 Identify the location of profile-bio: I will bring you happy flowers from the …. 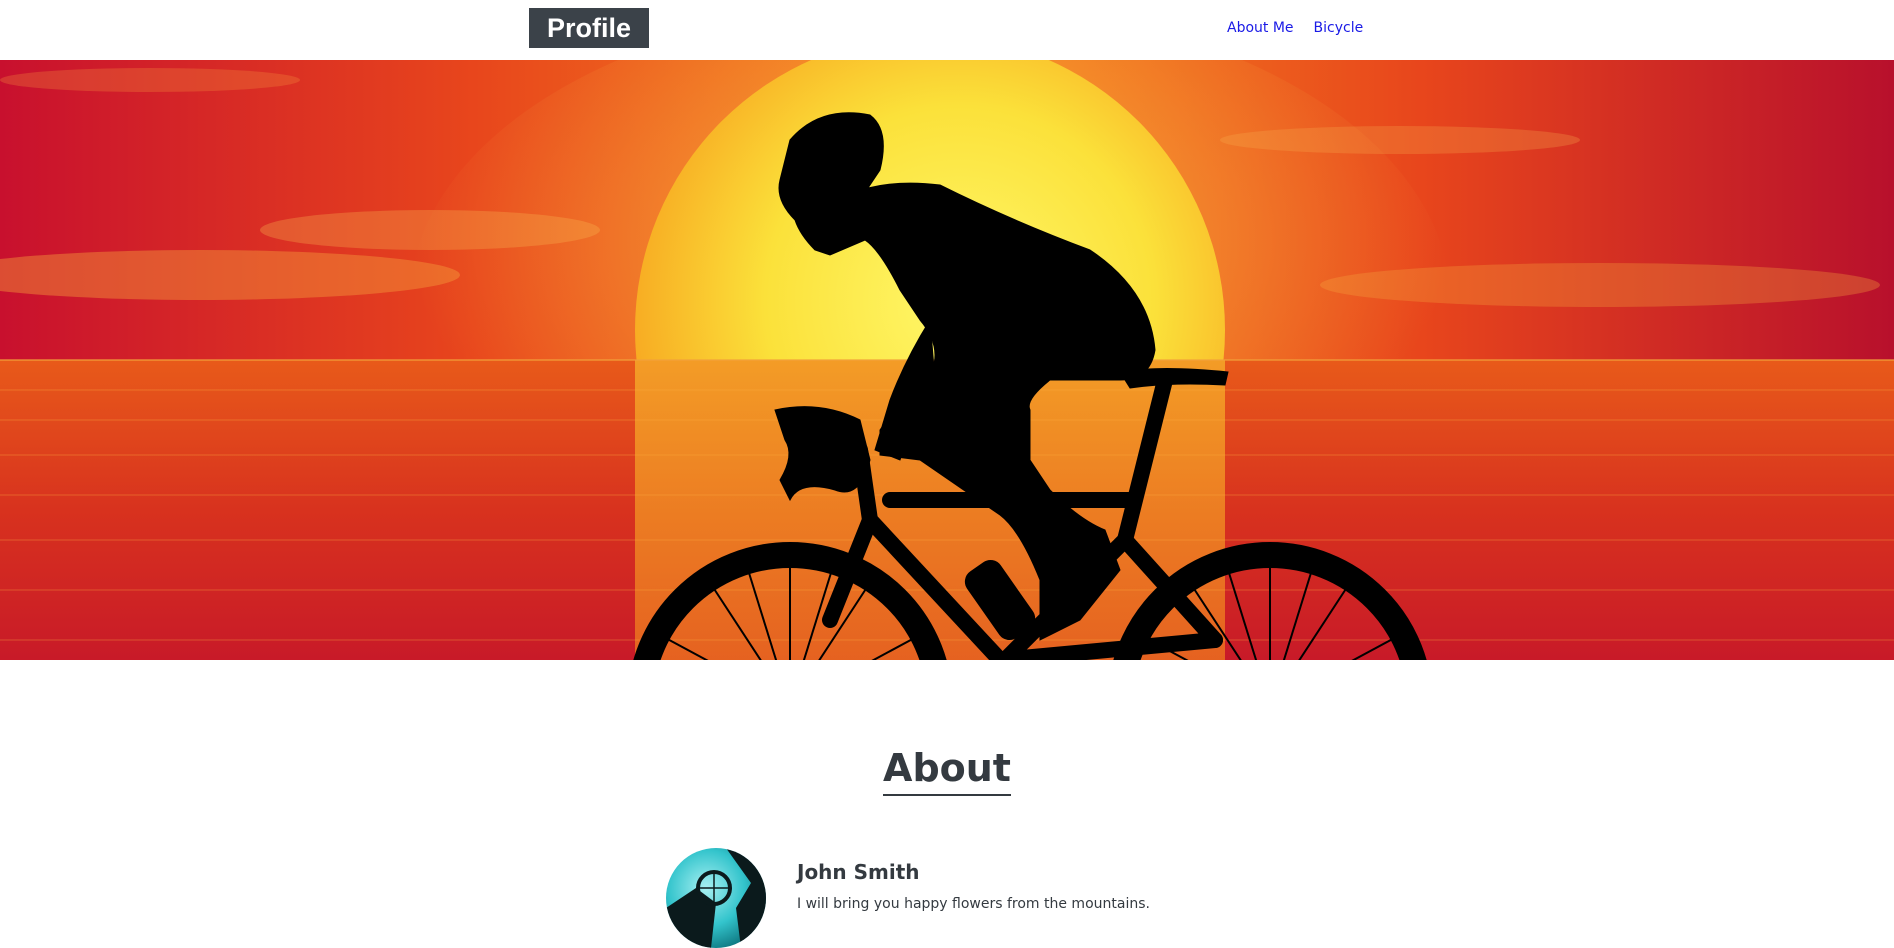
(973, 904).